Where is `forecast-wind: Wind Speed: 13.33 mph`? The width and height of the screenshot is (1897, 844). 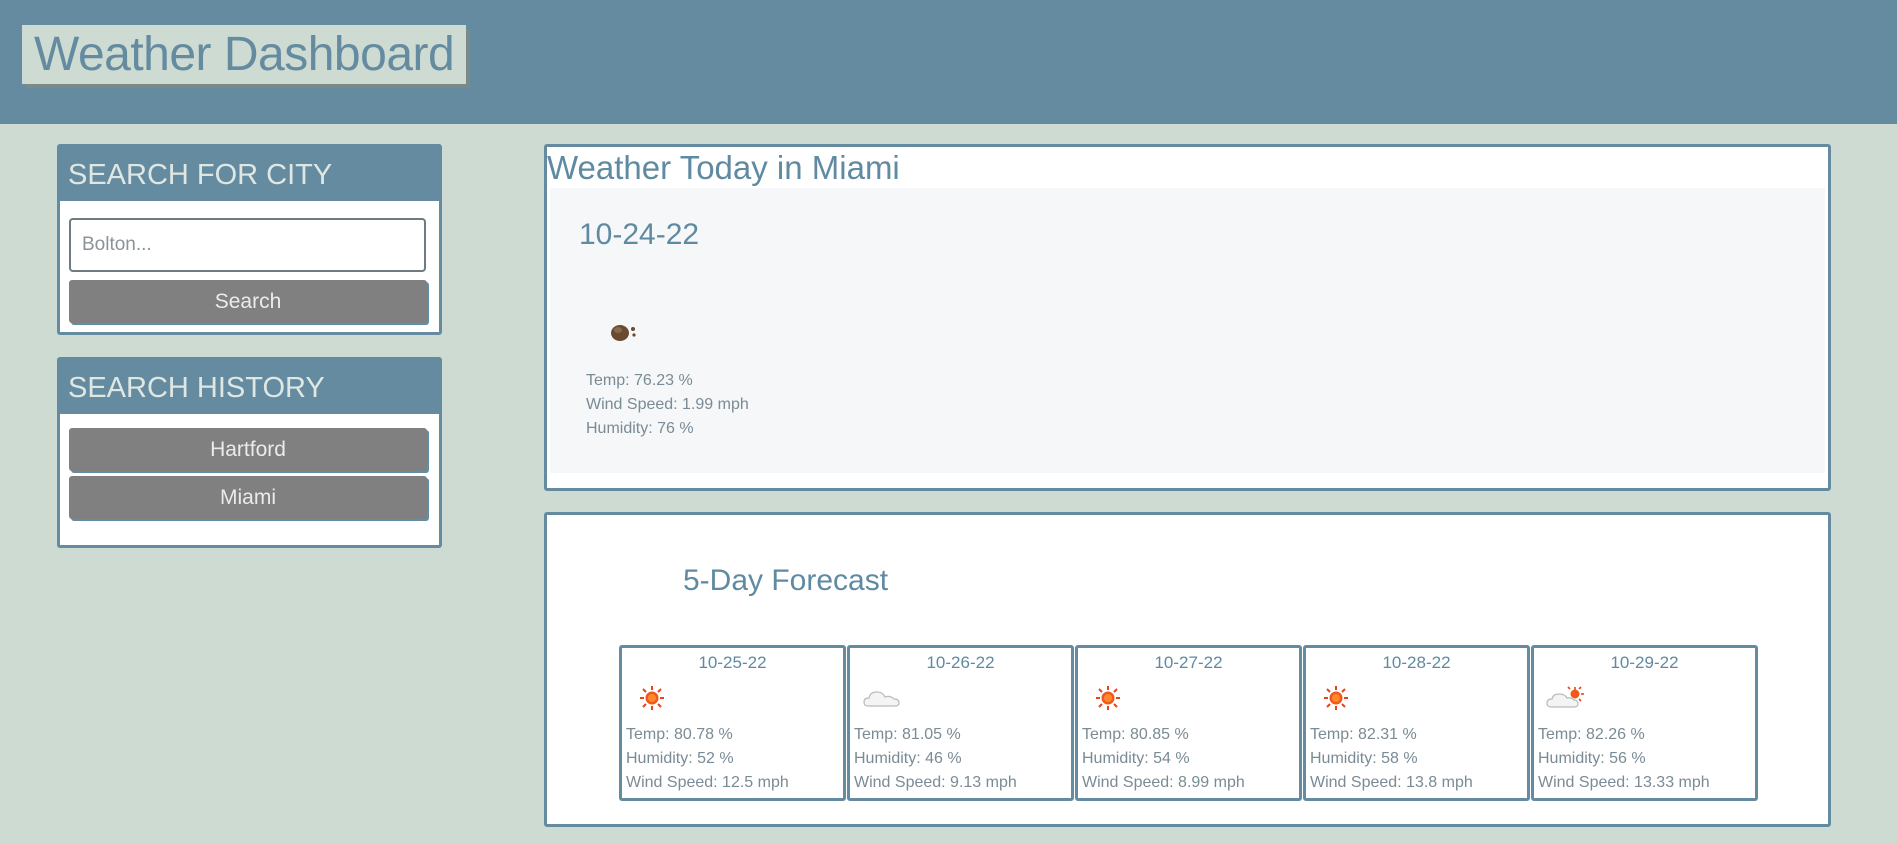
forecast-wind: Wind Speed: 13.33 mph is located at coordinates (1624, 782).